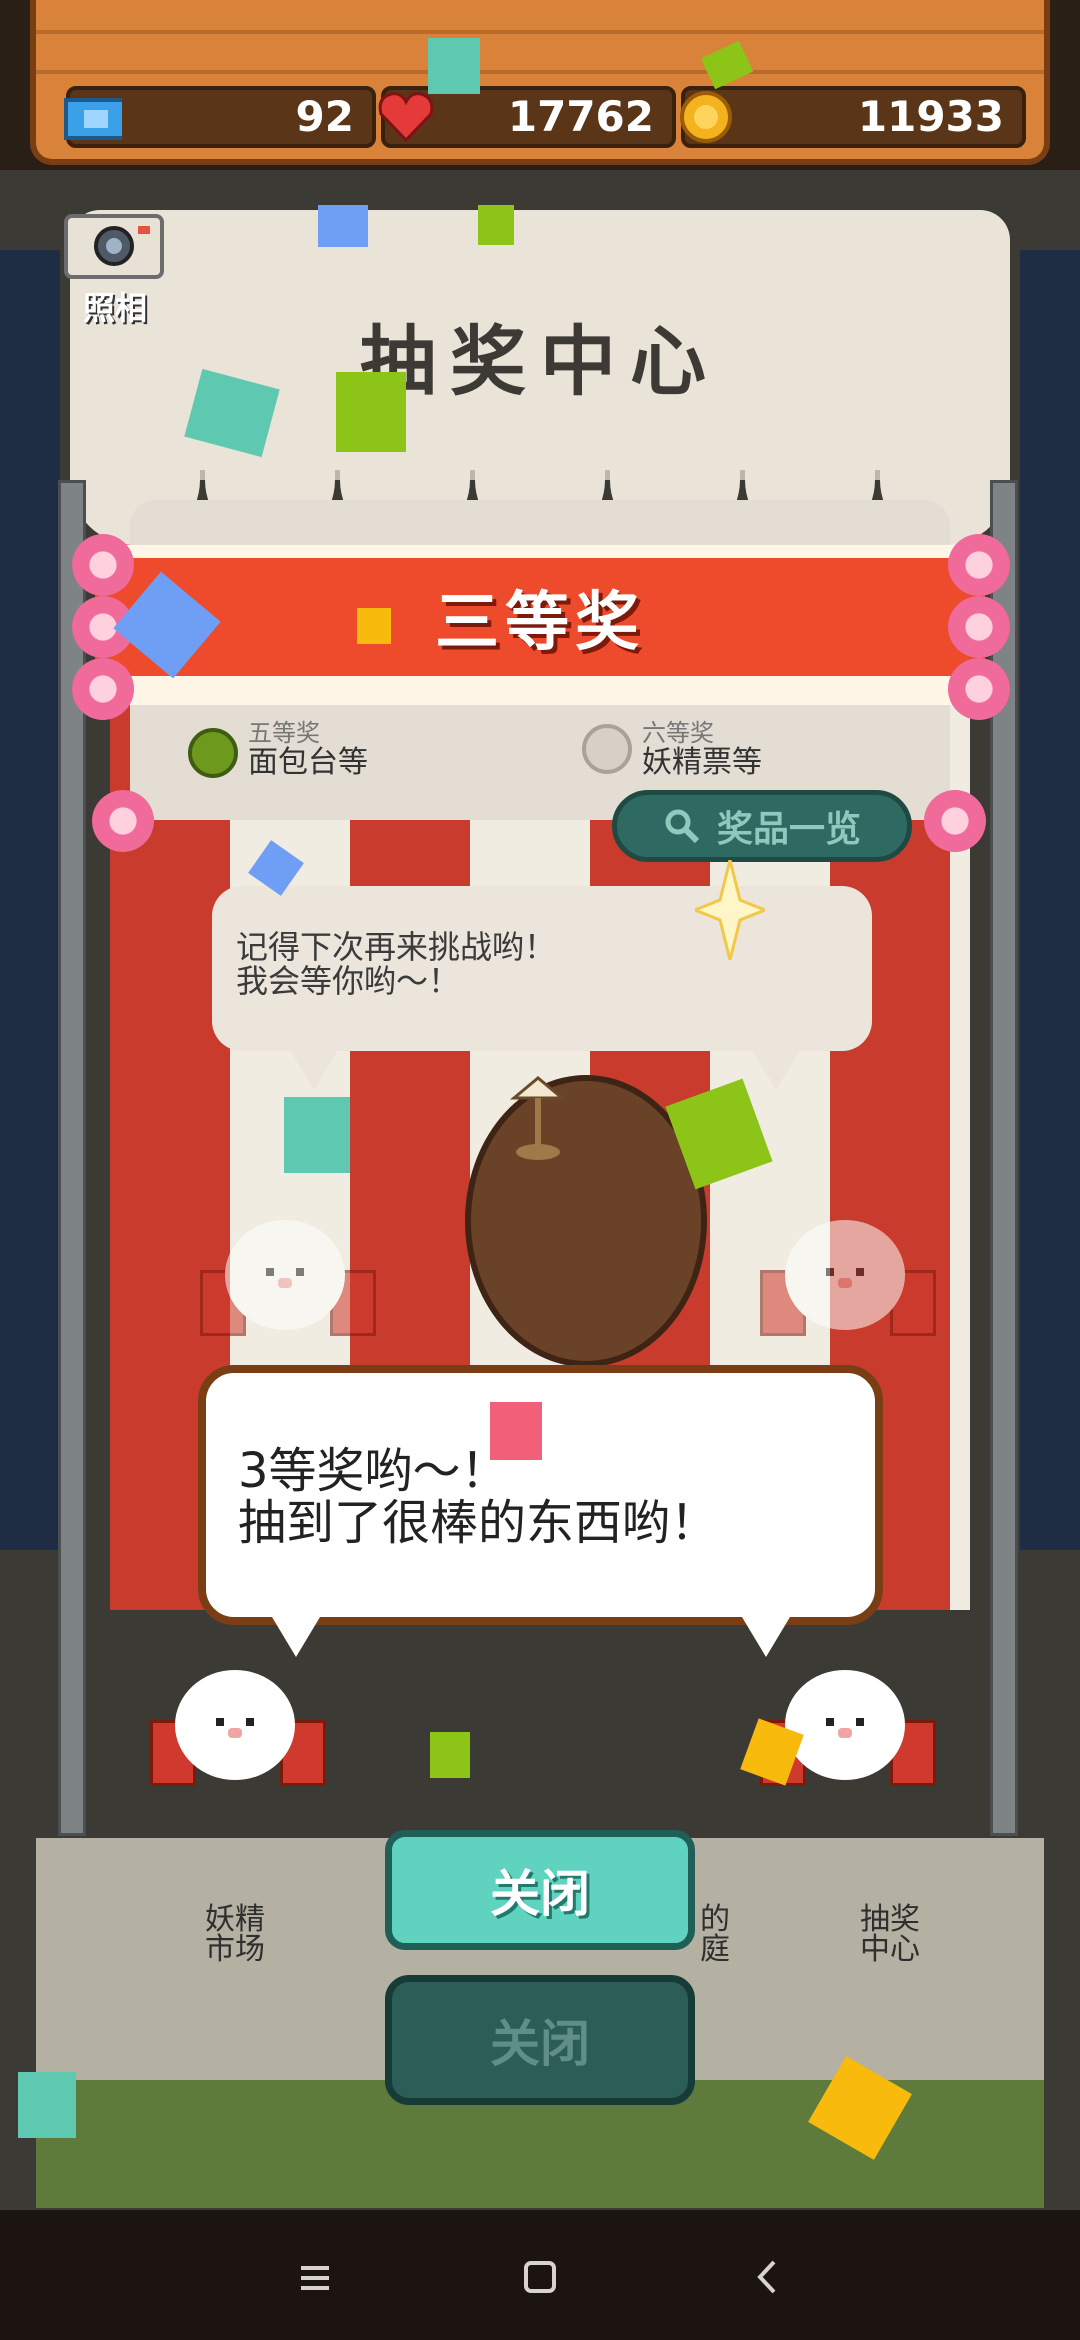 This screenshot has width=1080, height=2340. I want to click on menu-icon, so click(315, 2277).